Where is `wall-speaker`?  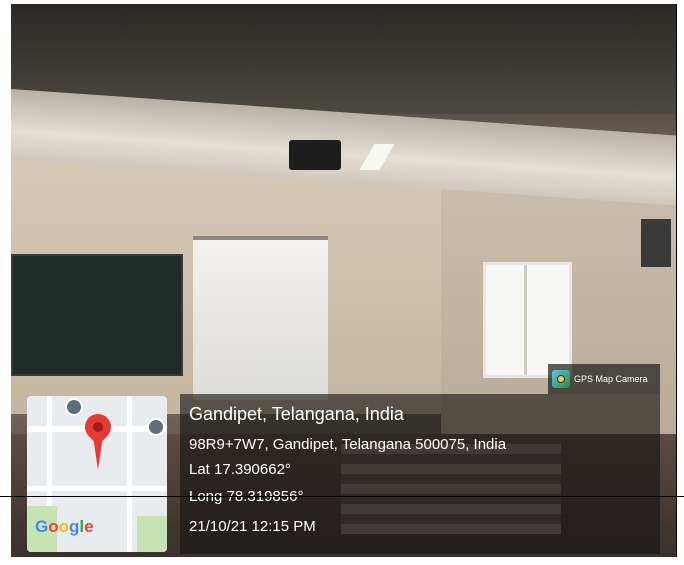 wall-speaker is located at coordinates (656, 243).